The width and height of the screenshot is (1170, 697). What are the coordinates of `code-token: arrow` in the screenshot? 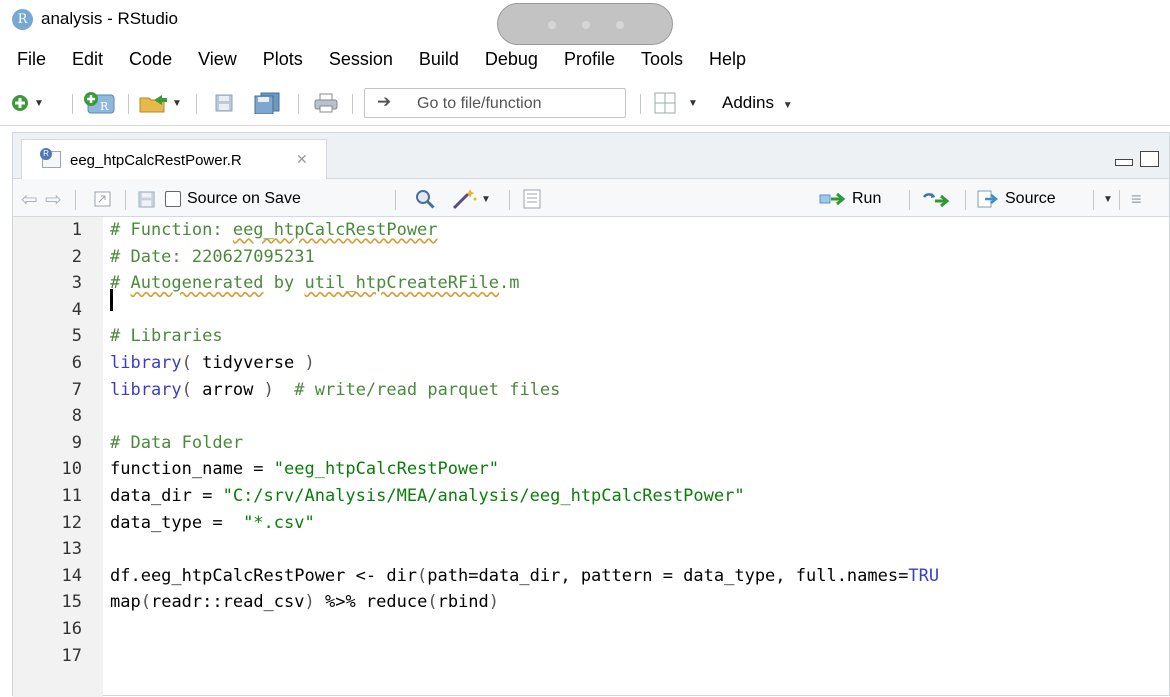 It's located at (228, 389).